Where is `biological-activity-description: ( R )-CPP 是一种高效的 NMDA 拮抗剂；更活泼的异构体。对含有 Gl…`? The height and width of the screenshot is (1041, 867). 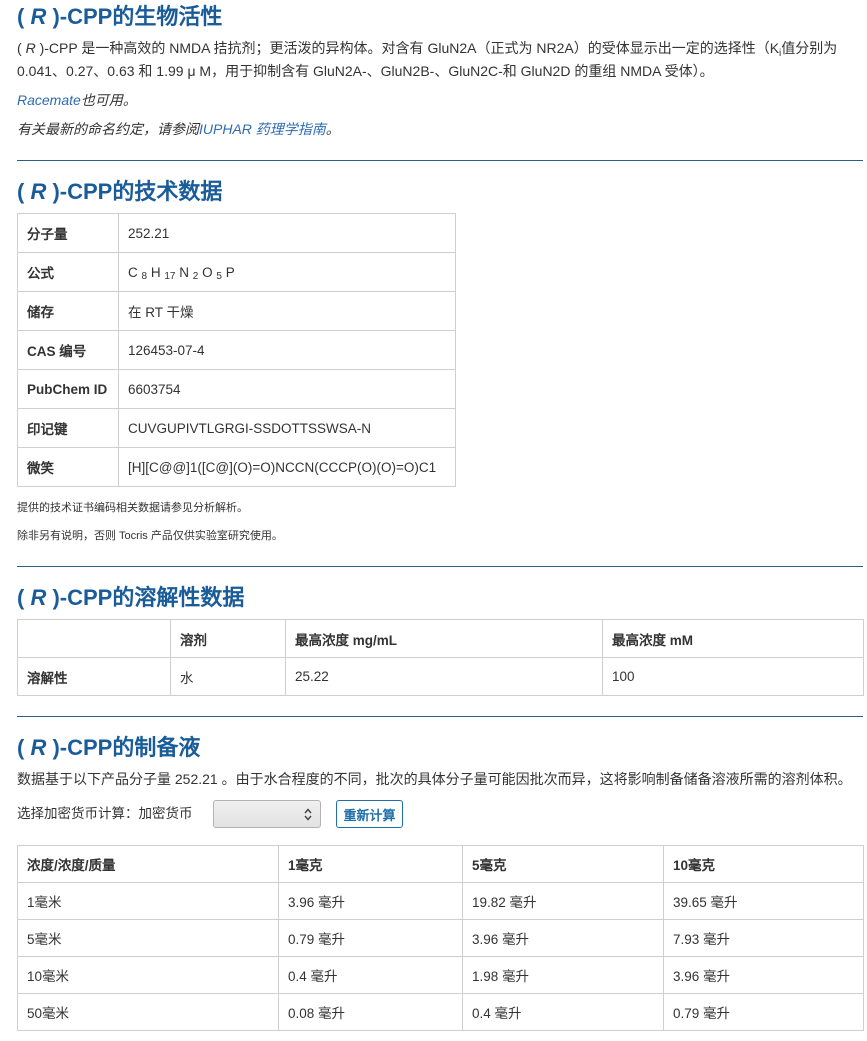 biological-activity-description: ( R )-CPP 是一种高效的 NMDA 拮抗剂；更活泼的异构体。对含有 Gl… is located at coordinates (440, 60).